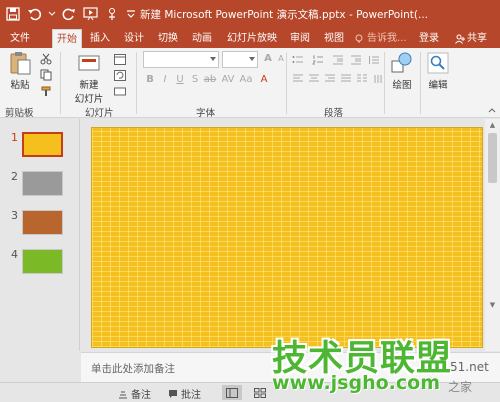 Image resolution: width=500 pixels, height=402 pixels. I want to click on redo-icon, so click(69, 14).